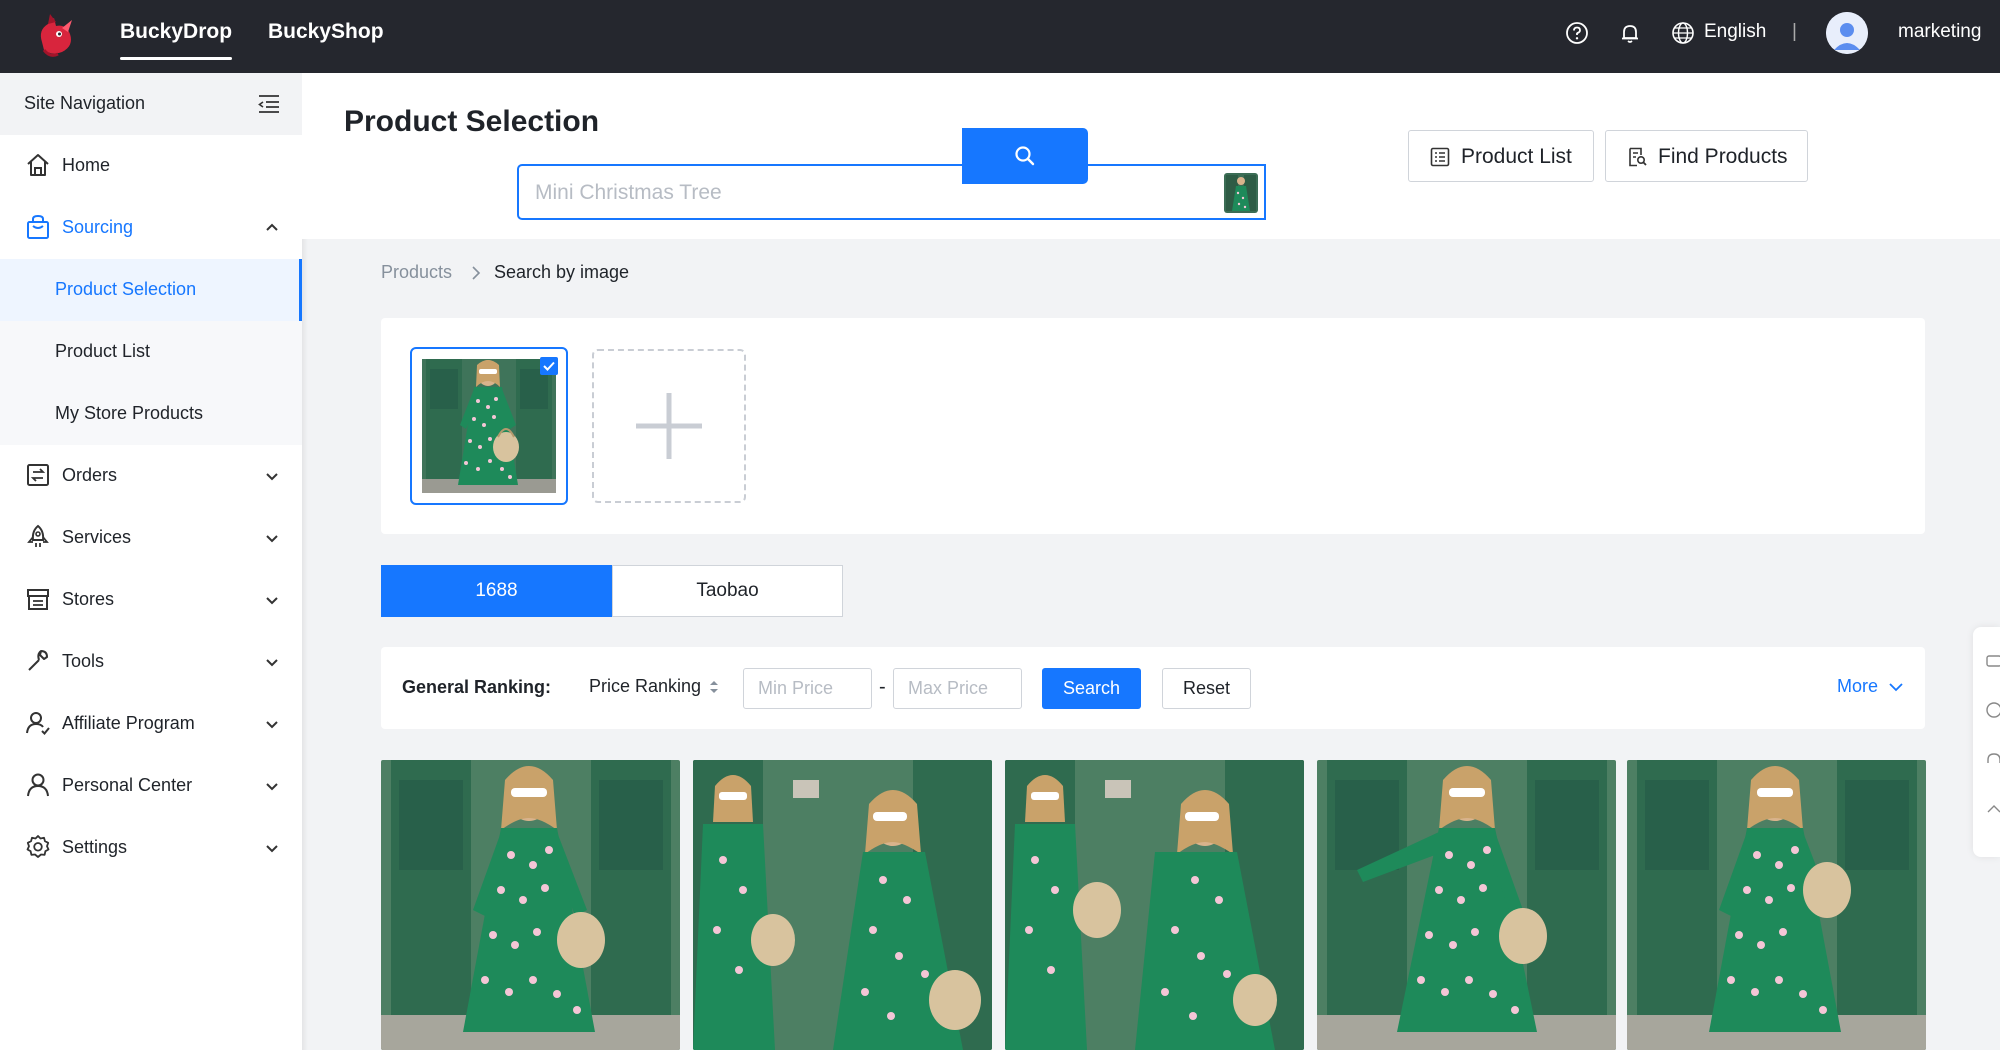 The image size is (2000, 1050). What do you see at coordinates (151, 104) in the screenshot?
I see `sidebar-header: Site Navigation` at bounding box center [151, 104].